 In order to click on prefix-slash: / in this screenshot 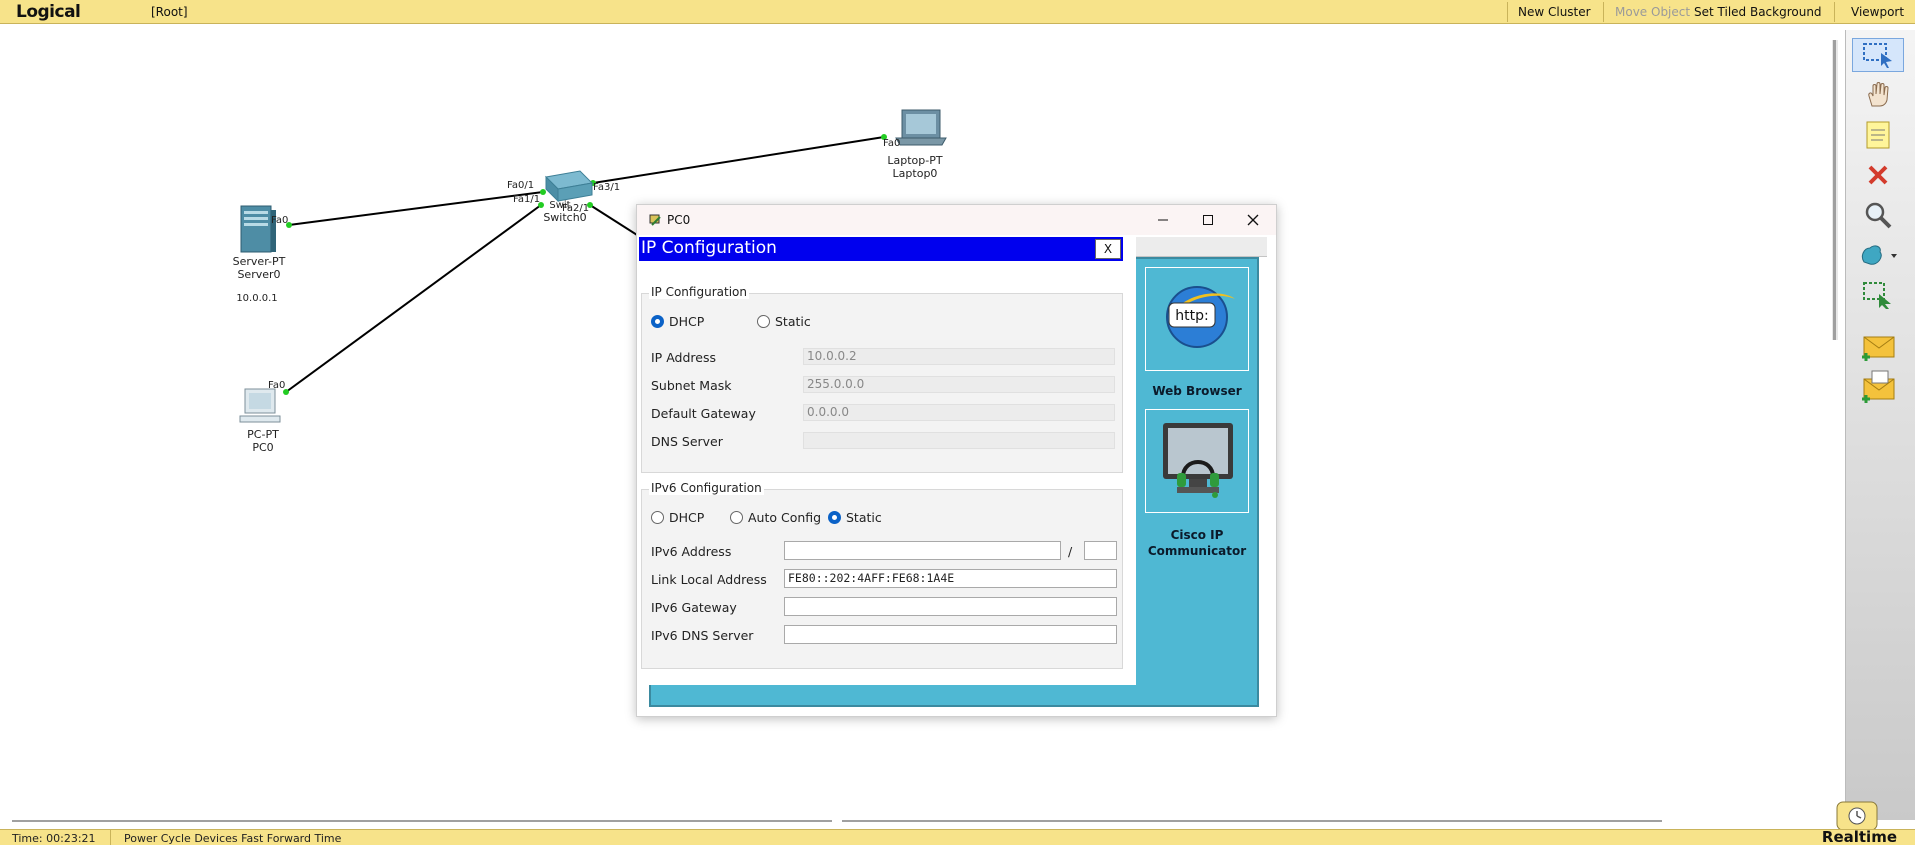, I will do `click(1070, 551)`.